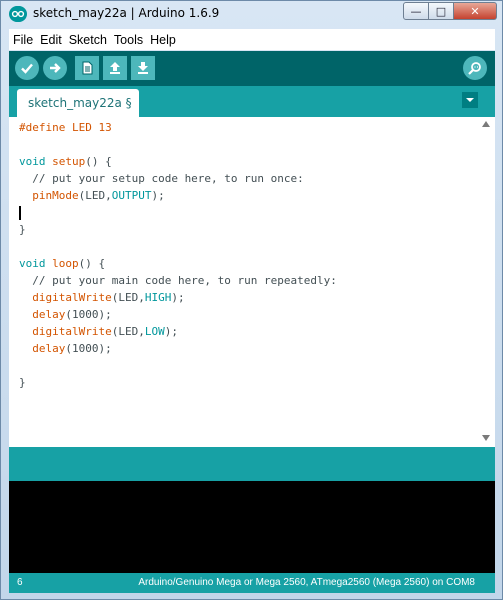 The image size is (503, 600). I want to click on console-output, so click(252, 527).